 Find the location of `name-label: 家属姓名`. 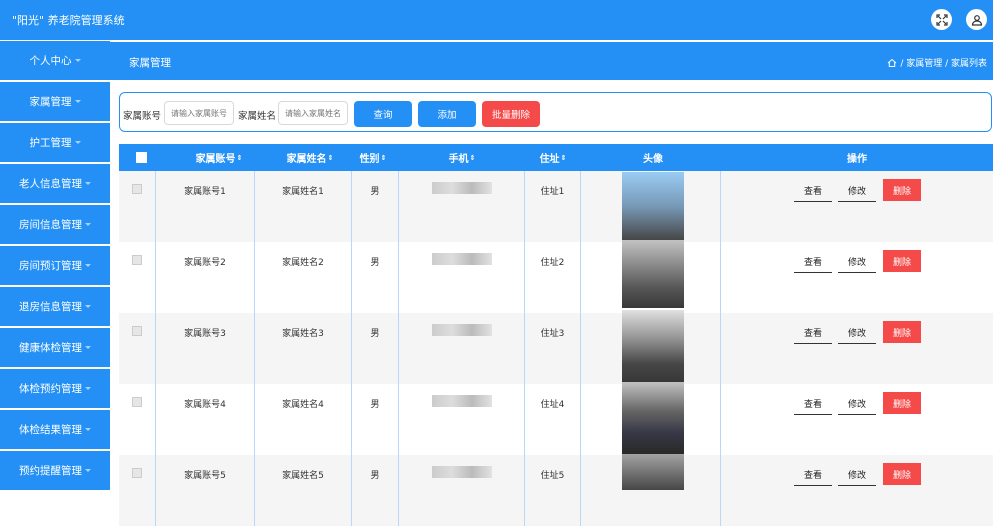

name-label: 家属姓名 is located at coordinates (257, 116).